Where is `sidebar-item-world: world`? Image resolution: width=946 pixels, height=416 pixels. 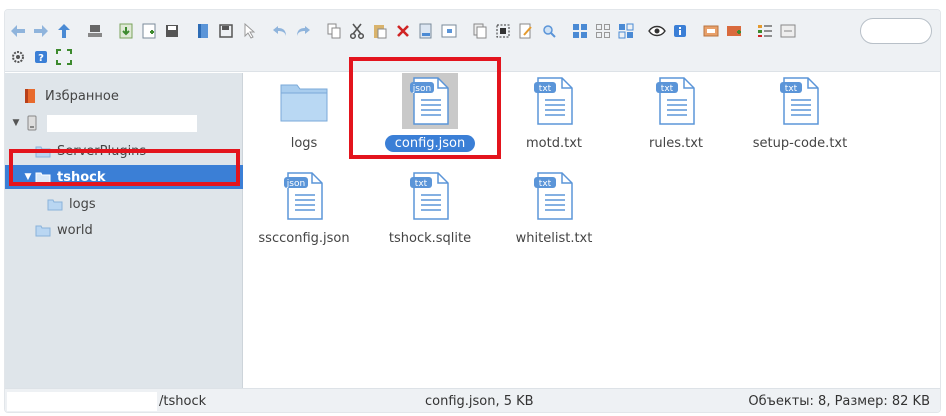 sidebar-item-world: world is located at coordinates (124, 230).